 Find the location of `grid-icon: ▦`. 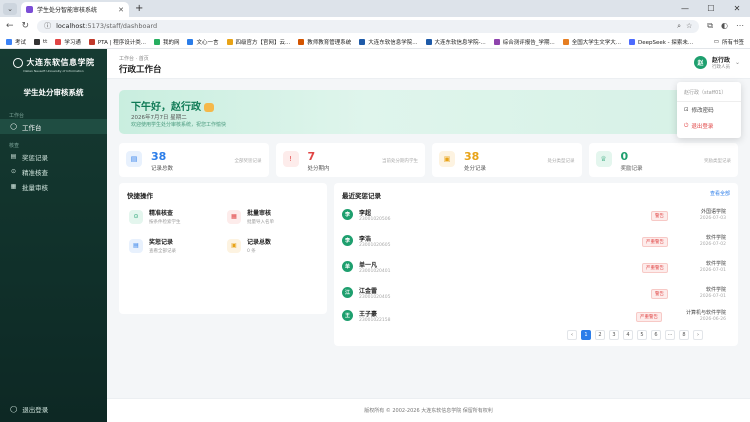

grid-icon: ▦ is located at coordinates (234, 216).